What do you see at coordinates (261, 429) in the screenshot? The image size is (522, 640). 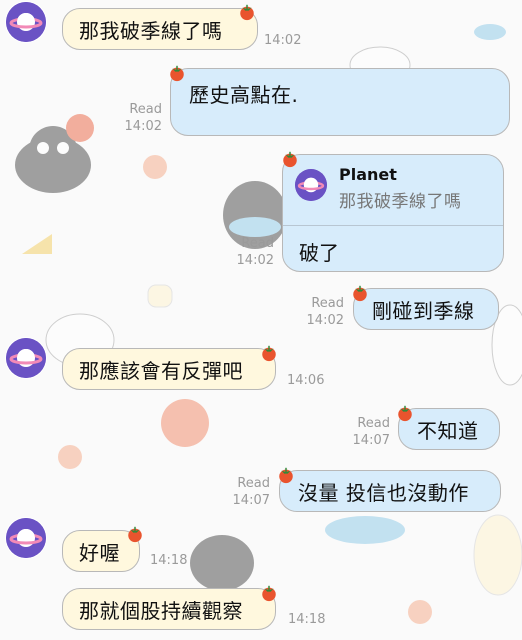 I see `message-outgoing: Read 14:07 不知道` at bounding box center [261, 429].